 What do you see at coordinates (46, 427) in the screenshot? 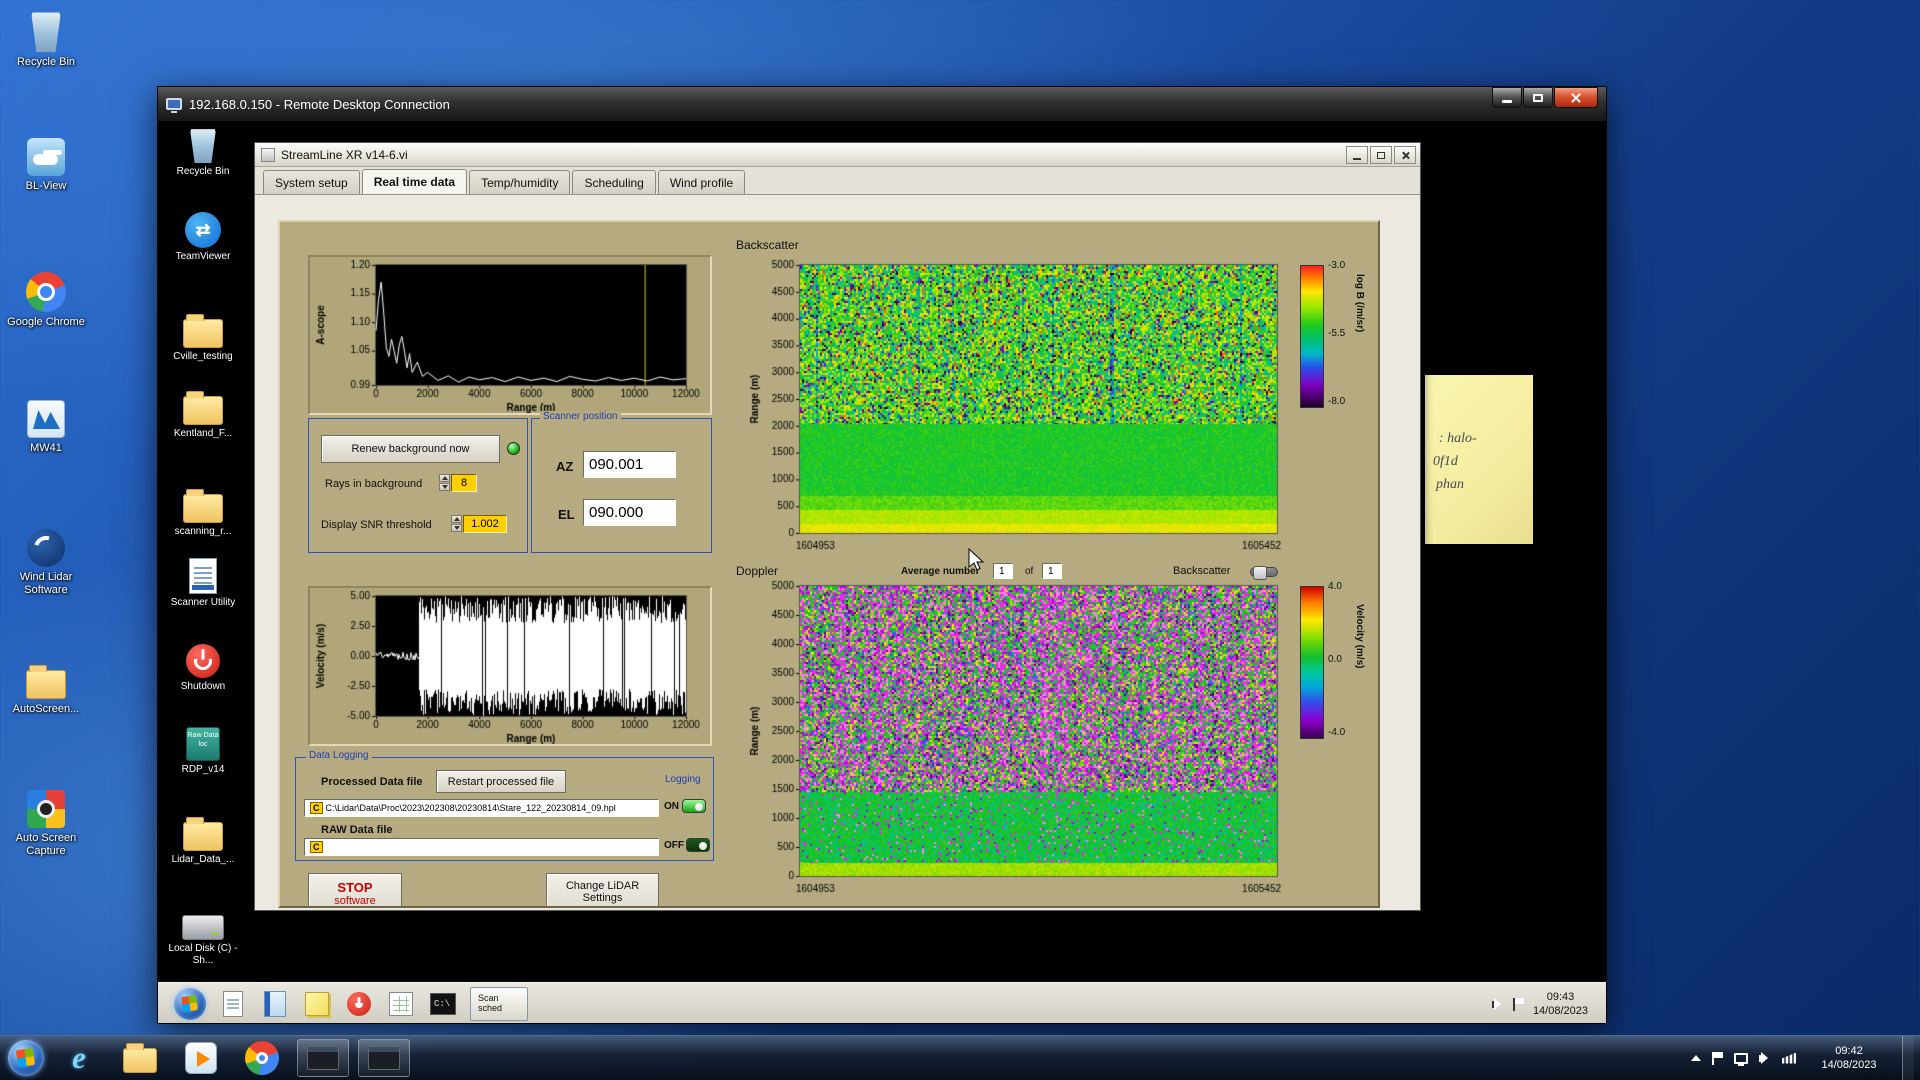
I see `desktop-icon-mw41: MW41` at bounding box center [46, 427].